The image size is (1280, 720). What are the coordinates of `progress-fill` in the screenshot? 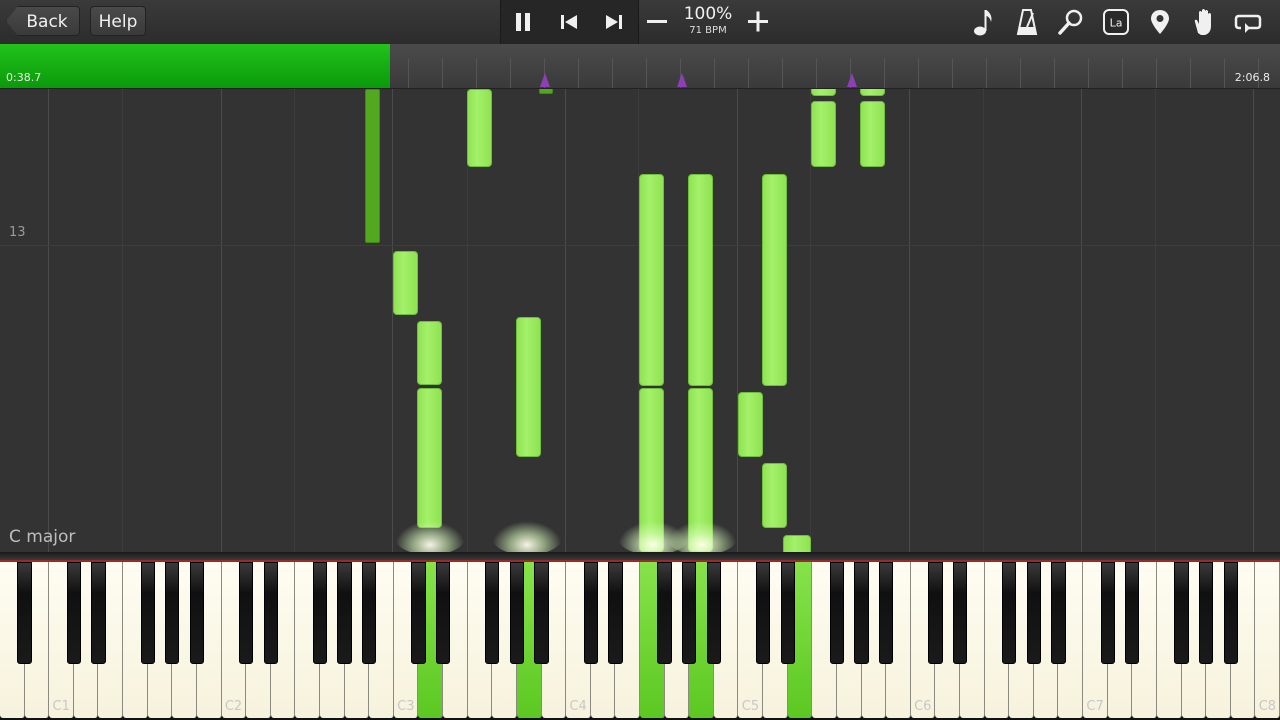 It's located at (195, 66).